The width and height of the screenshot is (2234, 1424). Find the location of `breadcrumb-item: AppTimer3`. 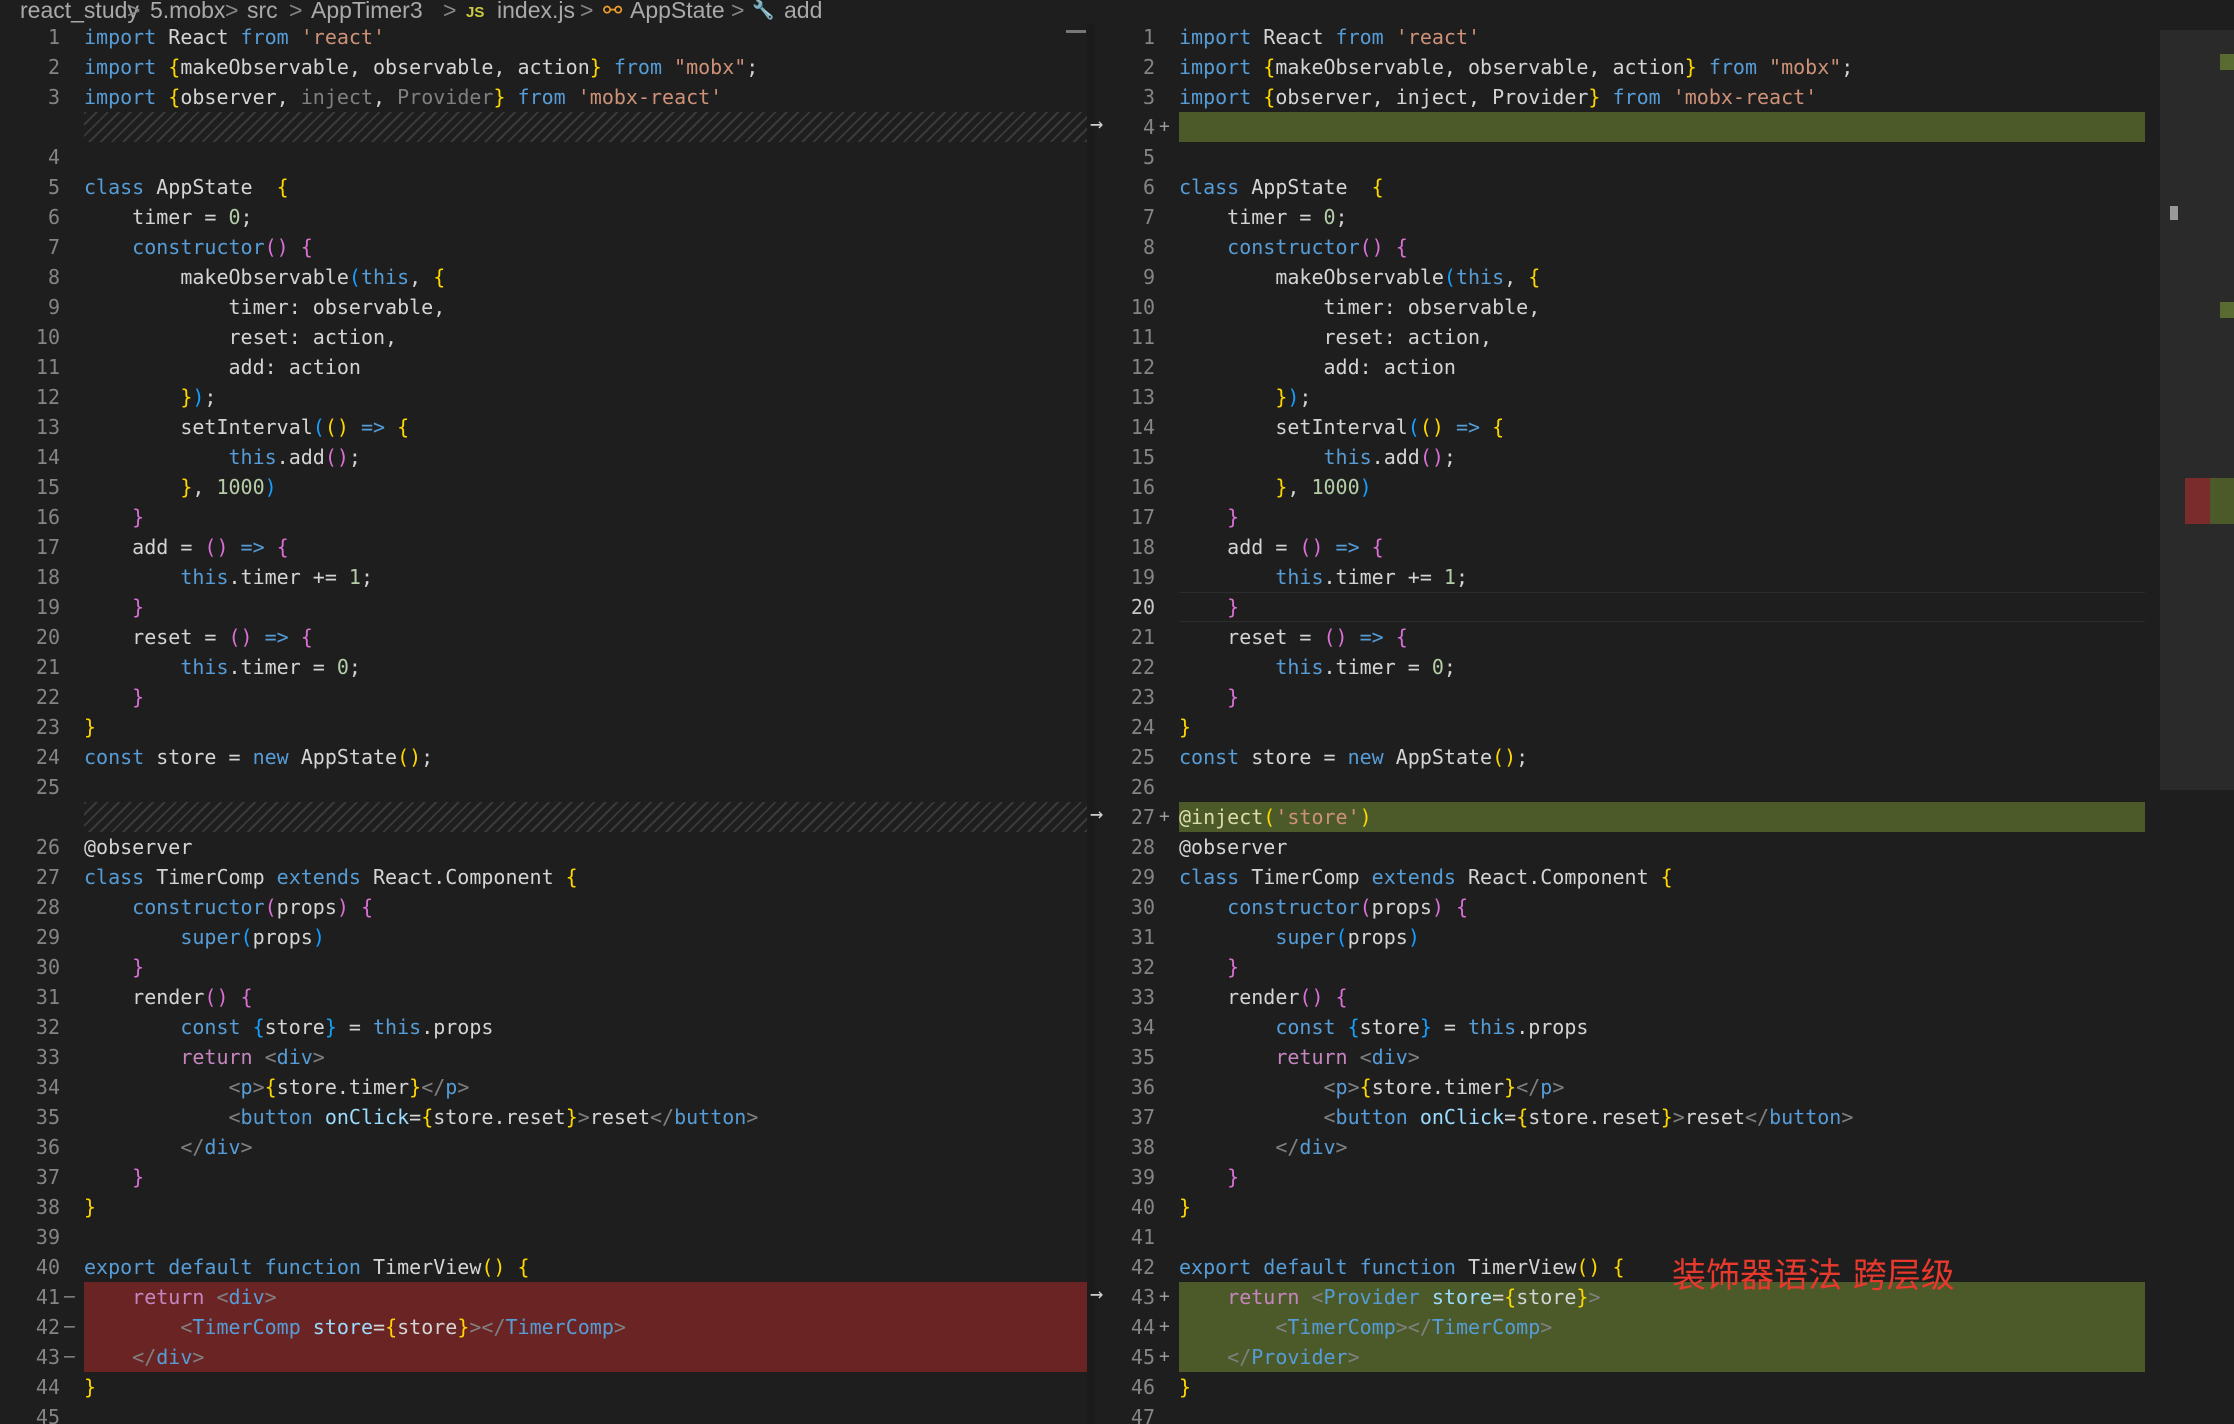

breadcrumb-item: AppTimer3 is located at coordinates (367, 11).